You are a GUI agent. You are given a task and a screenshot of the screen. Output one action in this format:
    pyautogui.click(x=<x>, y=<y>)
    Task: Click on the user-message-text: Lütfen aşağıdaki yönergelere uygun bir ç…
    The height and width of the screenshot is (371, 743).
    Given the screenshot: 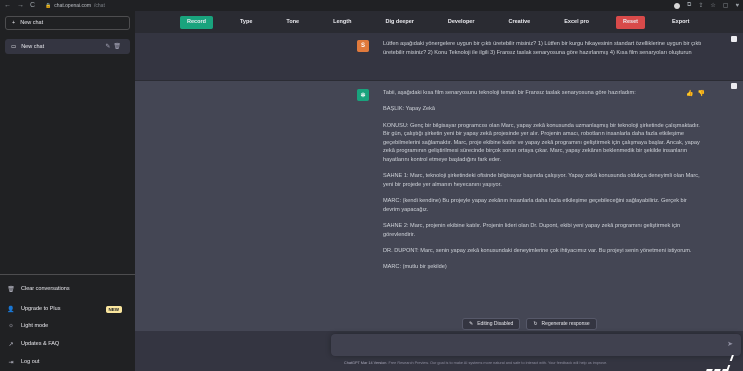 What is the action you would take?
    pyautogui.click(x=542, y=48)
    